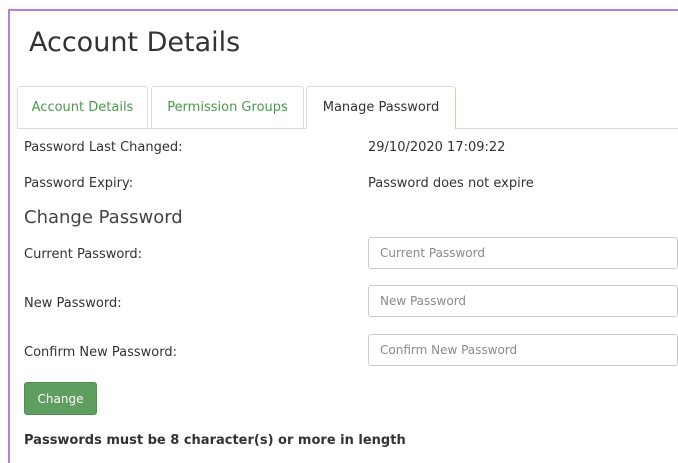 This screenshot has width=678, height=463. What do you see at coordinates (135, 42) in the screenshot?
I see `page-title: Account Details` at bounding box center [135, 42].